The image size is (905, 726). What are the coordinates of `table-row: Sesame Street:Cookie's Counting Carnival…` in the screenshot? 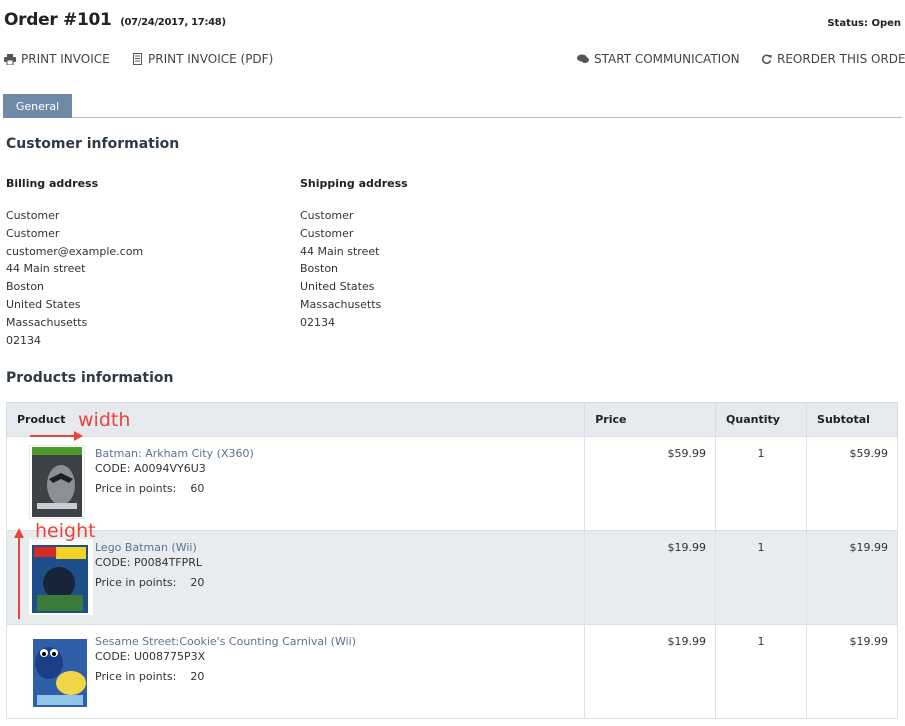 It's located at (451, 671).